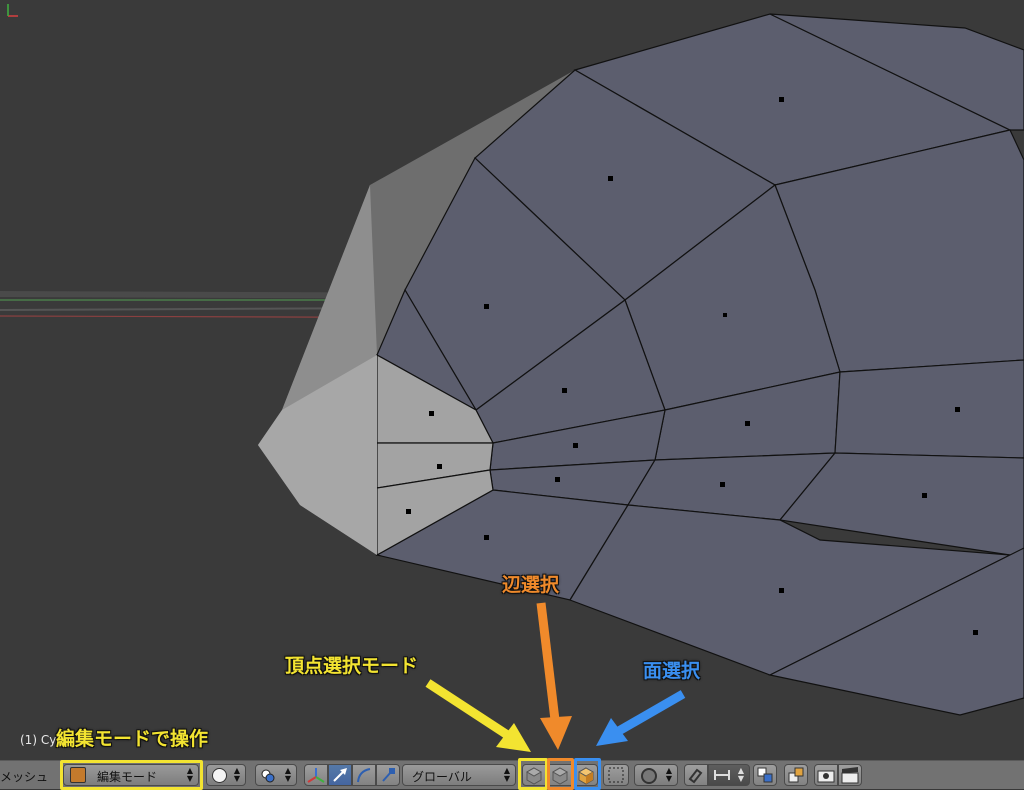 The width and height of the screenshot is (1024, 790). What do you see at coordinates (219, 775) in the screenshot?
I see `solid-sphere-icon` at bounding box center [219, 775].